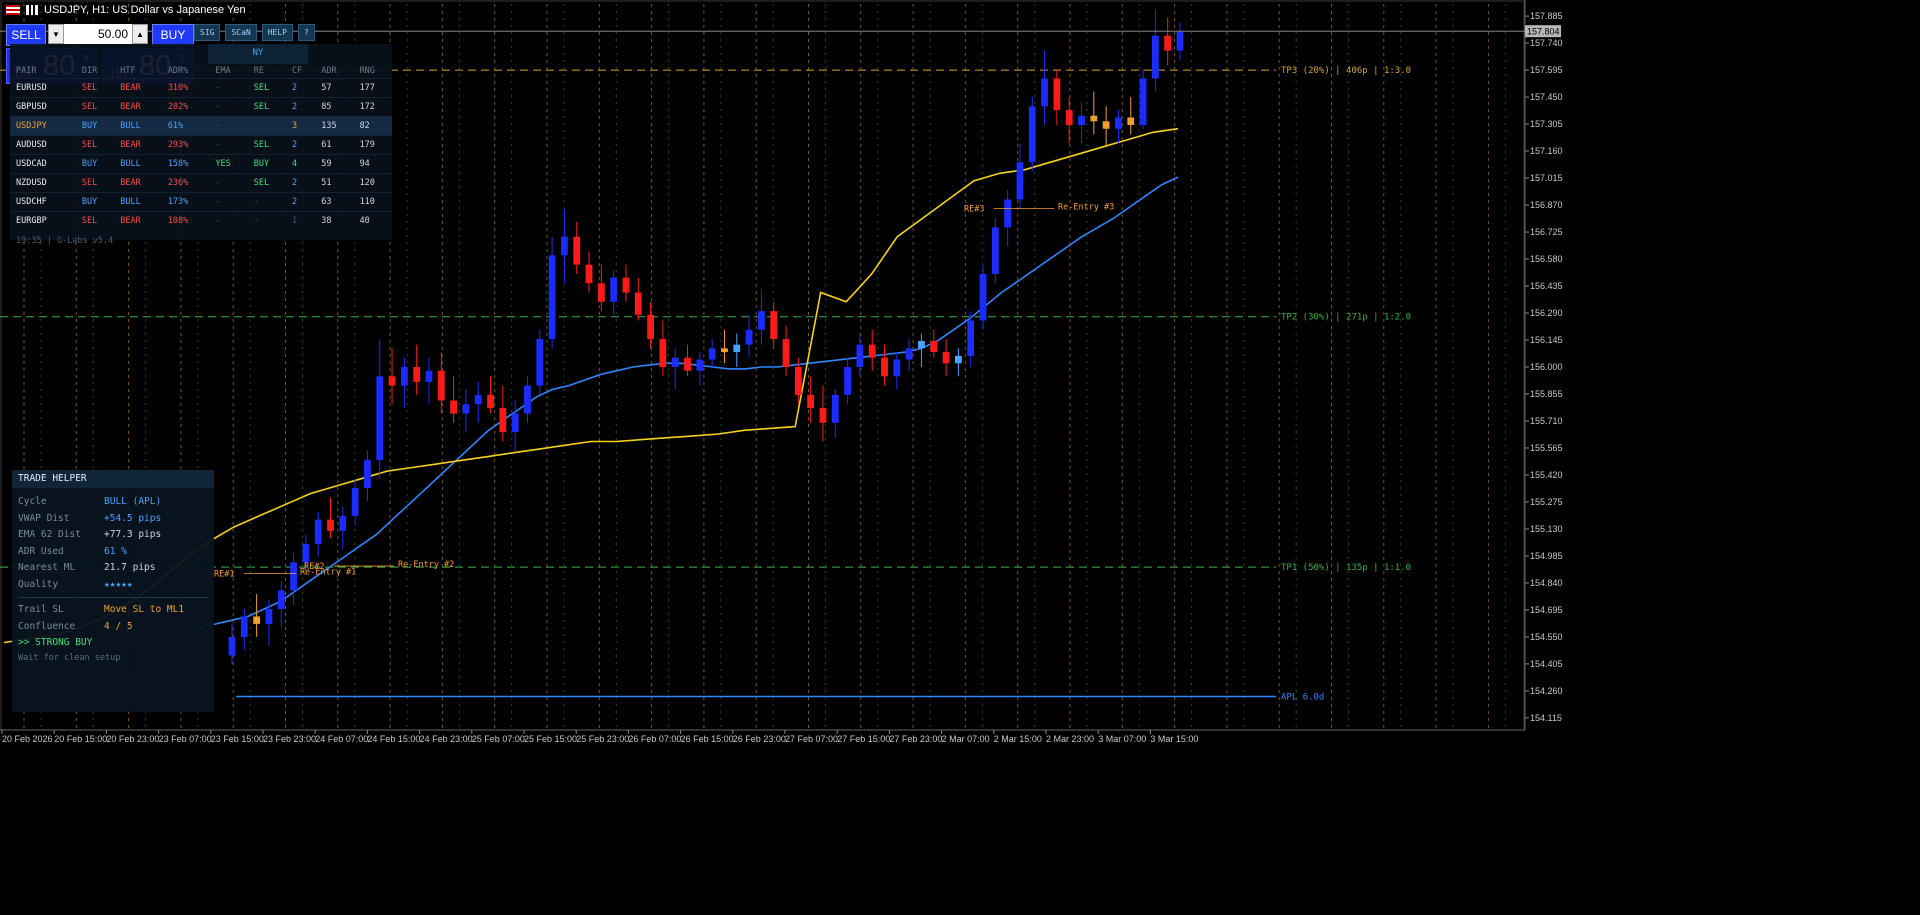 The image size is (1920, 915). I want to click on scanner-row: USDCAD BUY BULL 158% YES BUY 4 59 94, so click(201, 164).